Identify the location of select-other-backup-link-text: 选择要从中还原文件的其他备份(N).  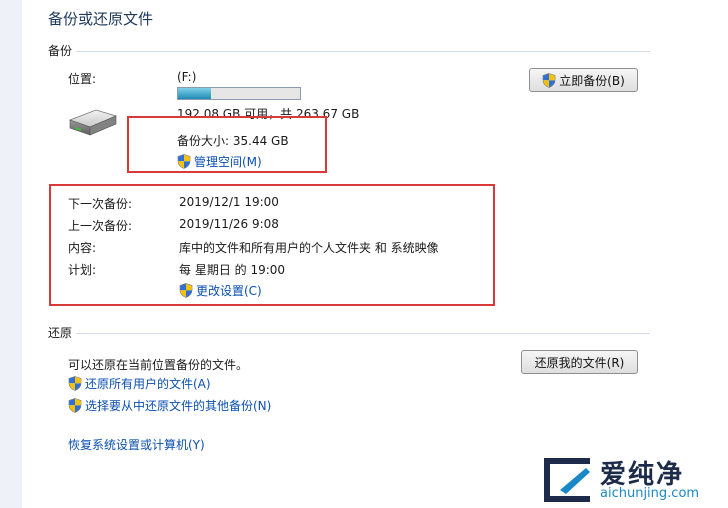
(178, 406).